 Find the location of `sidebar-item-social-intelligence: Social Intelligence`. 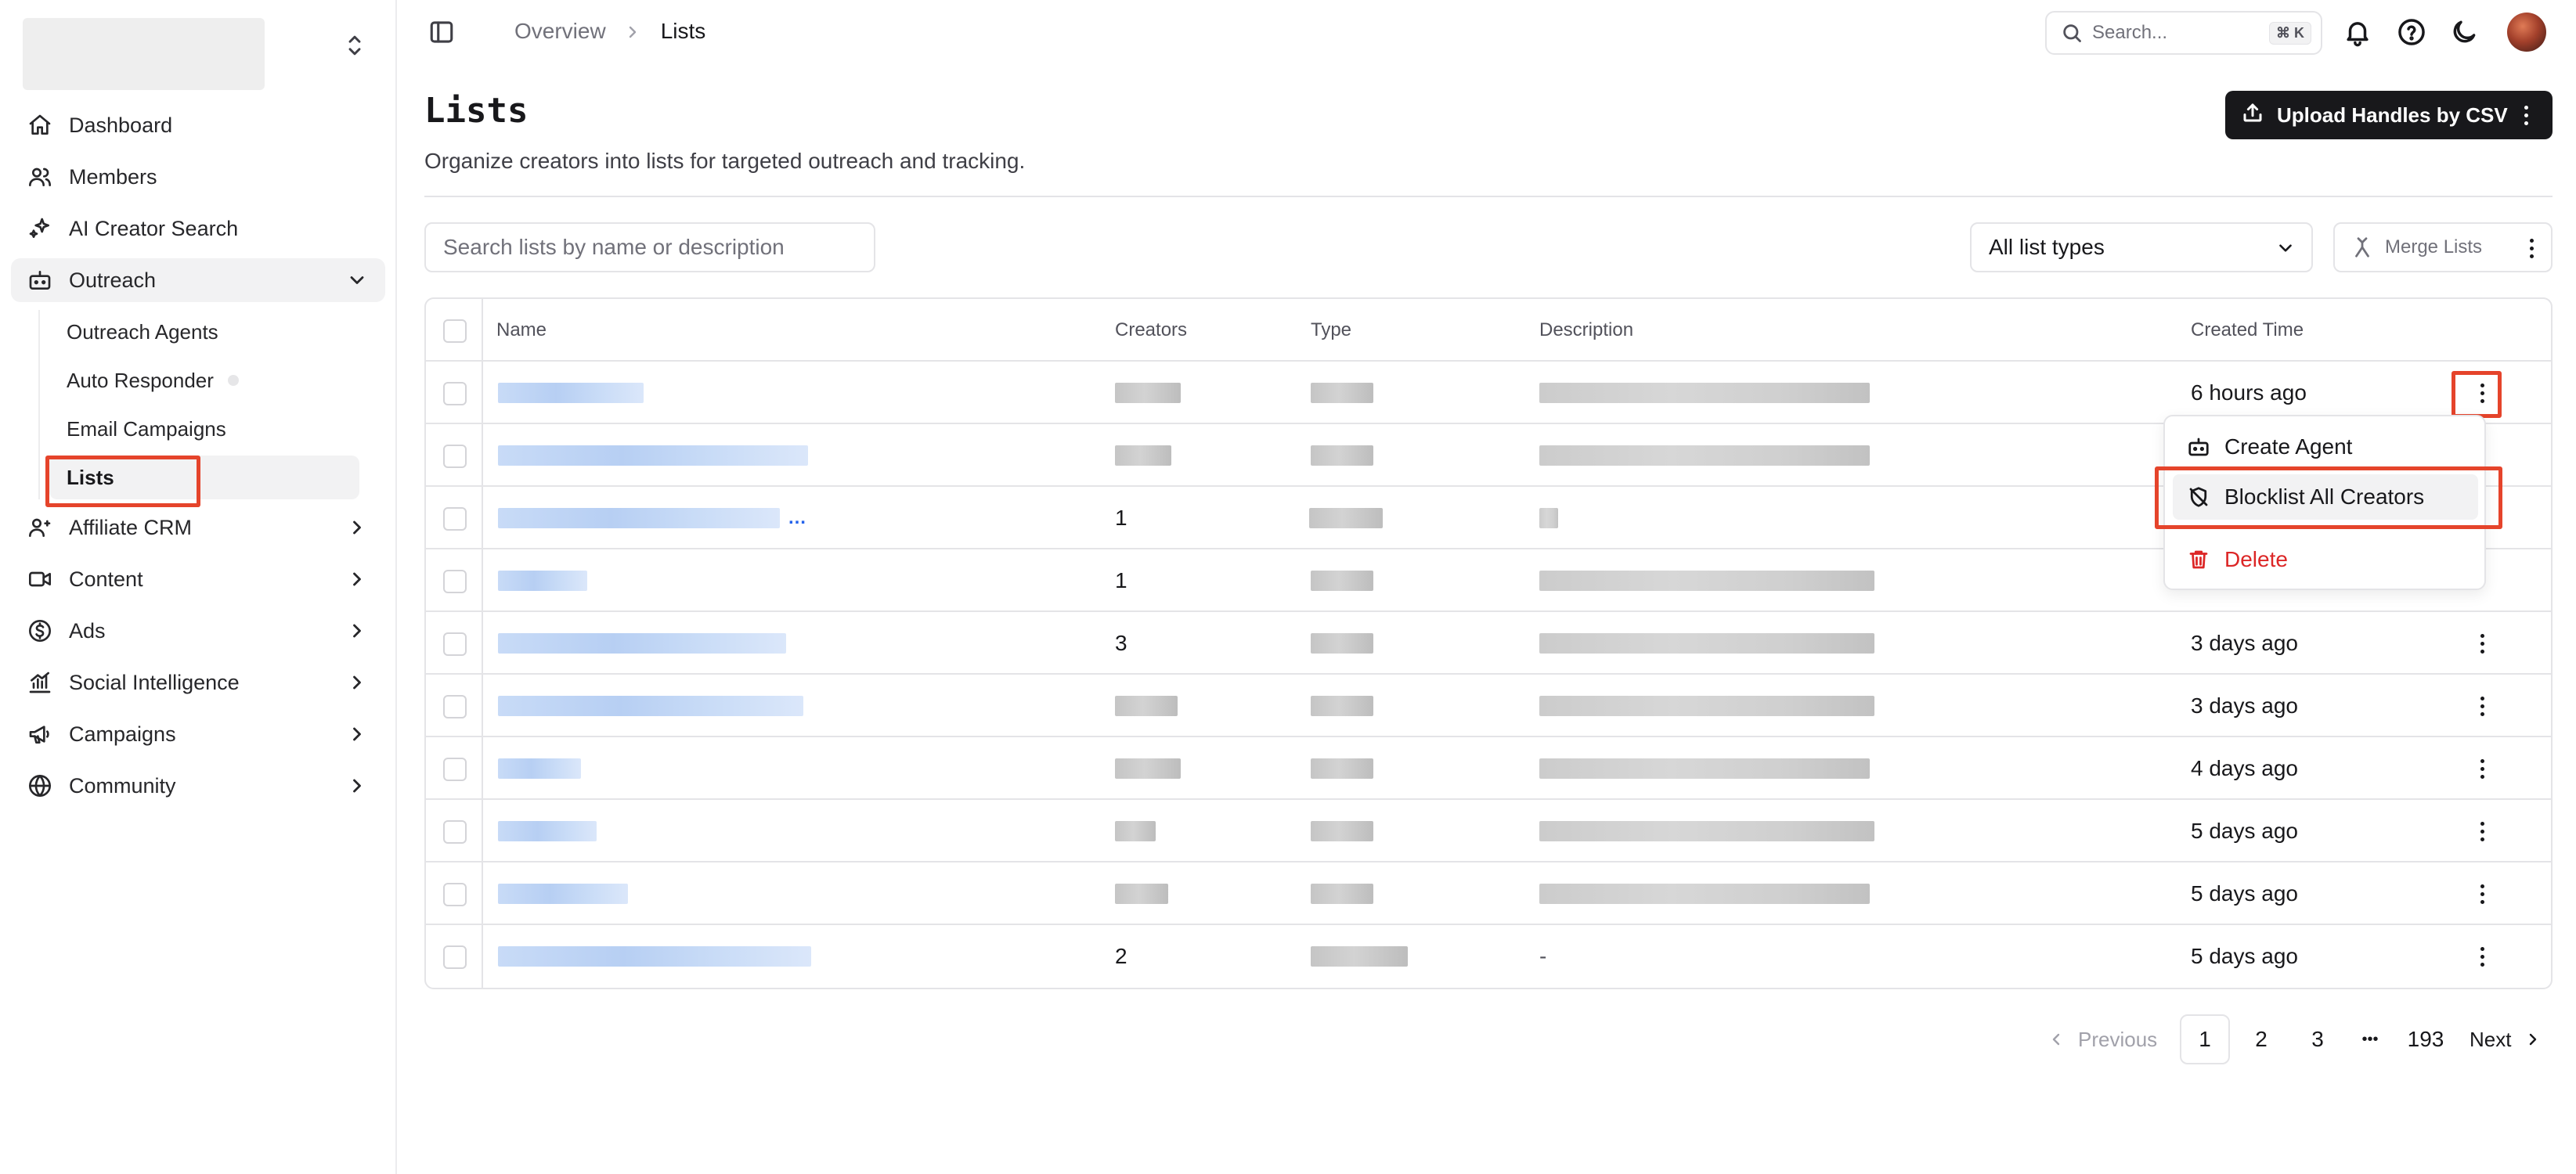

sidebar-item-social-intelligence: Social Intelligence is located at coordinates (198, 682).